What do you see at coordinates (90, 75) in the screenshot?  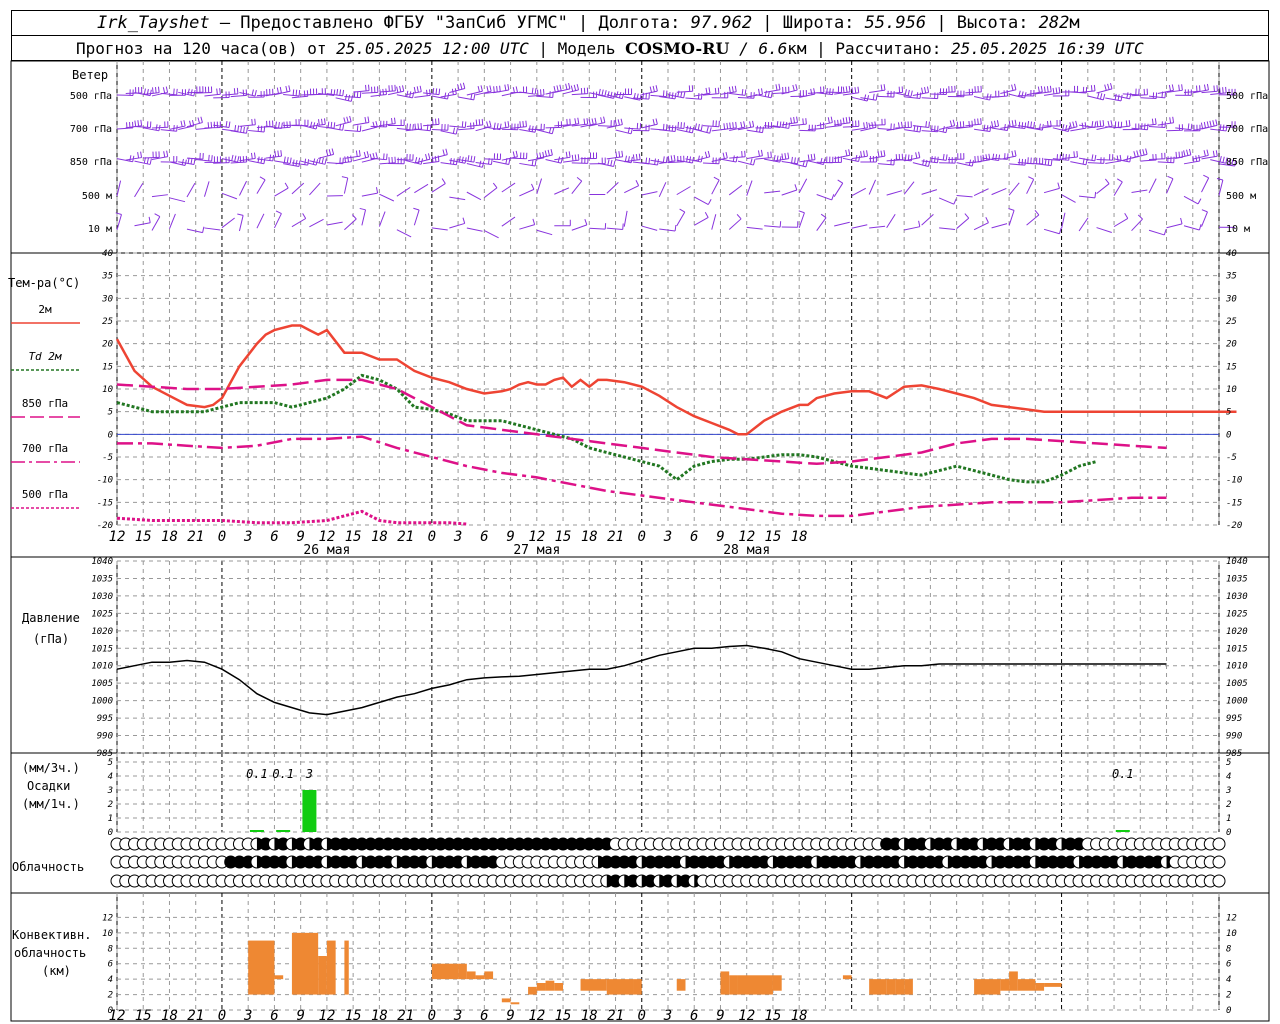 I see `wind-title: Ветер` at bounding box center [90, 75].